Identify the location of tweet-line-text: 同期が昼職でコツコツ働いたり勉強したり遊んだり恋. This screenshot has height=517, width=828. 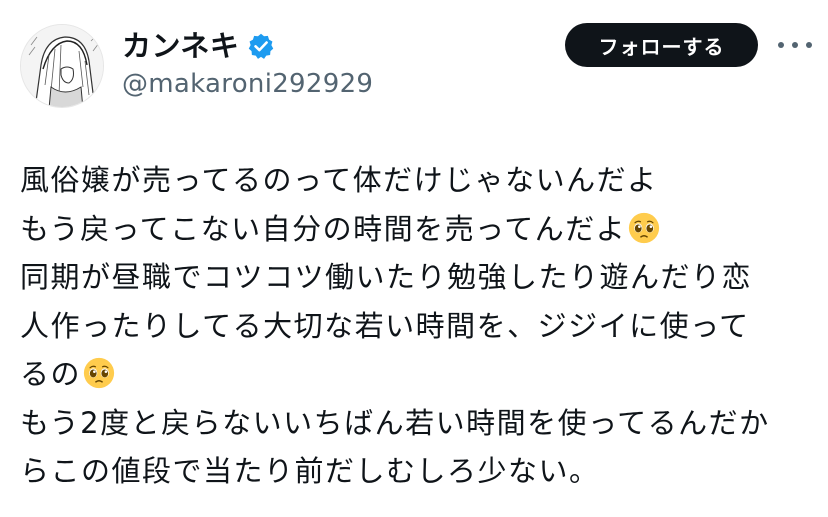
(386, 277).